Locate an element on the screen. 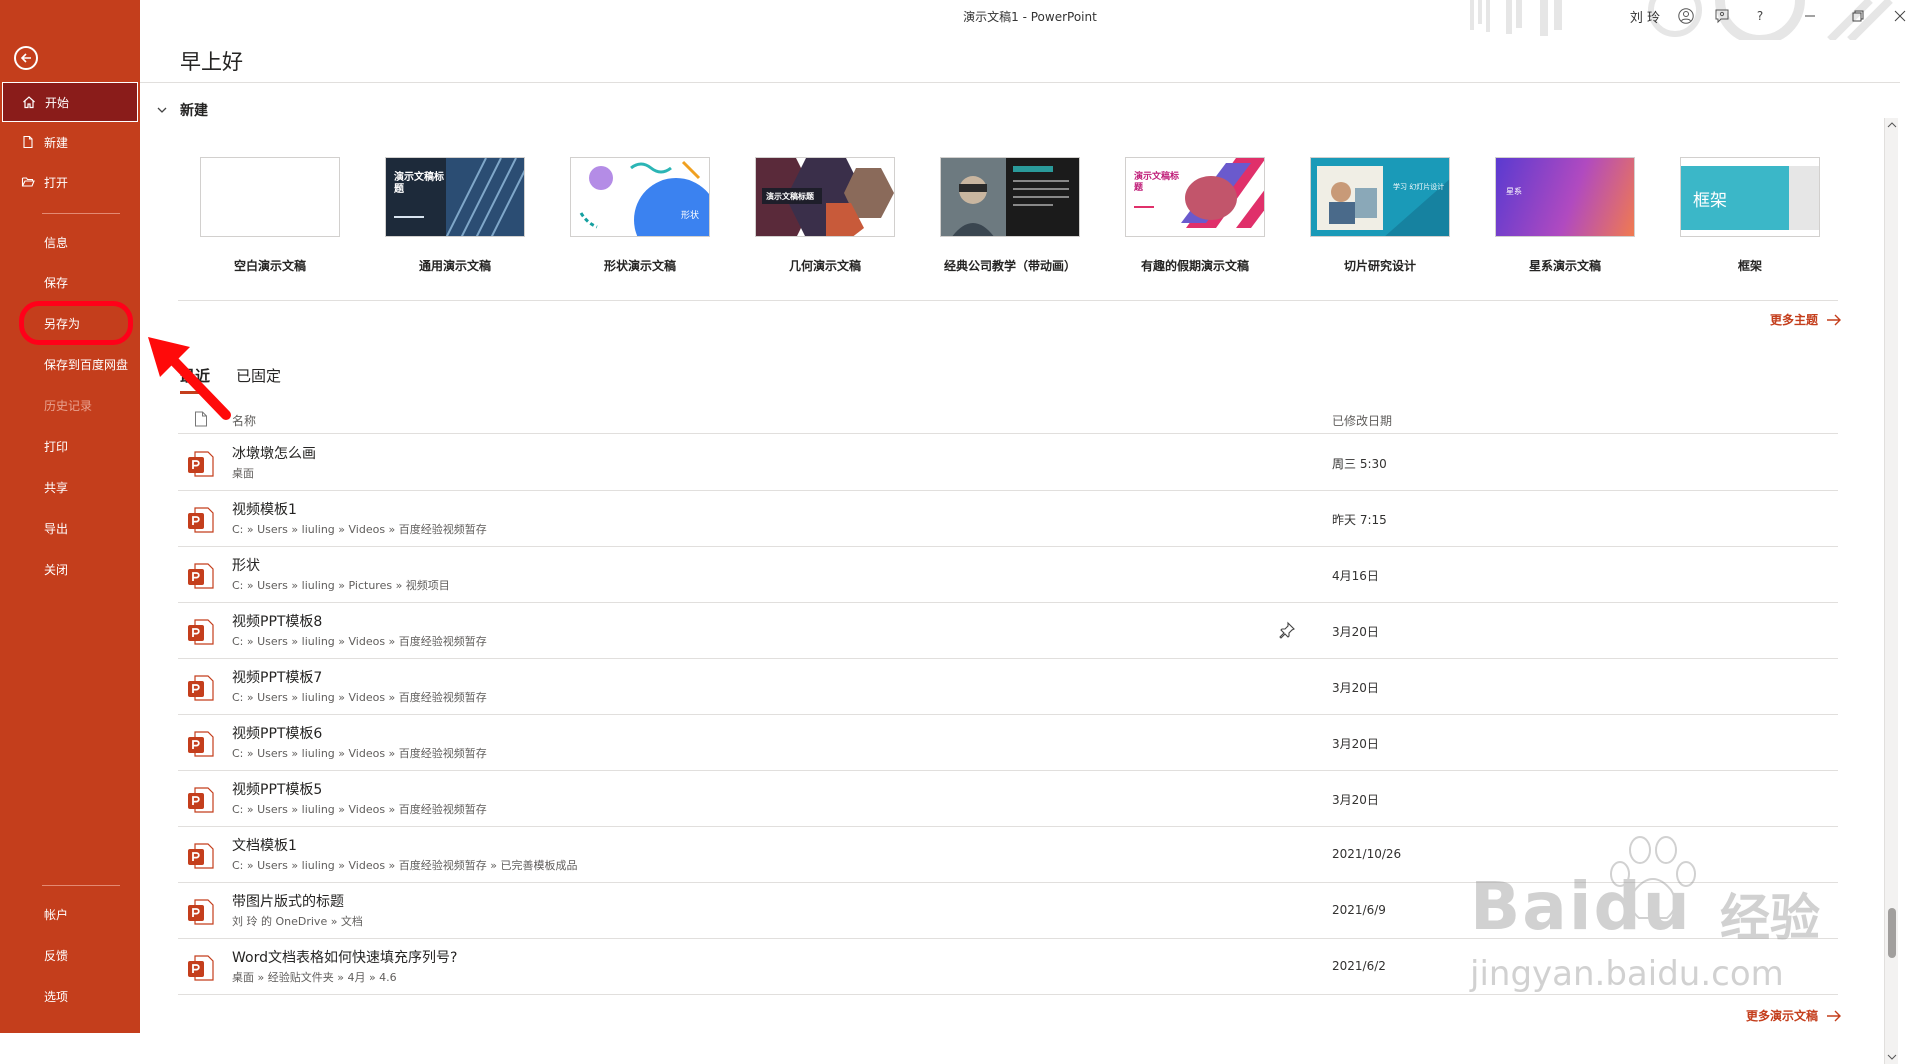 This screenshot has width=1920, height=1064. file-modified-date: 2021/10/26 is located at coordinates (1367, 854).